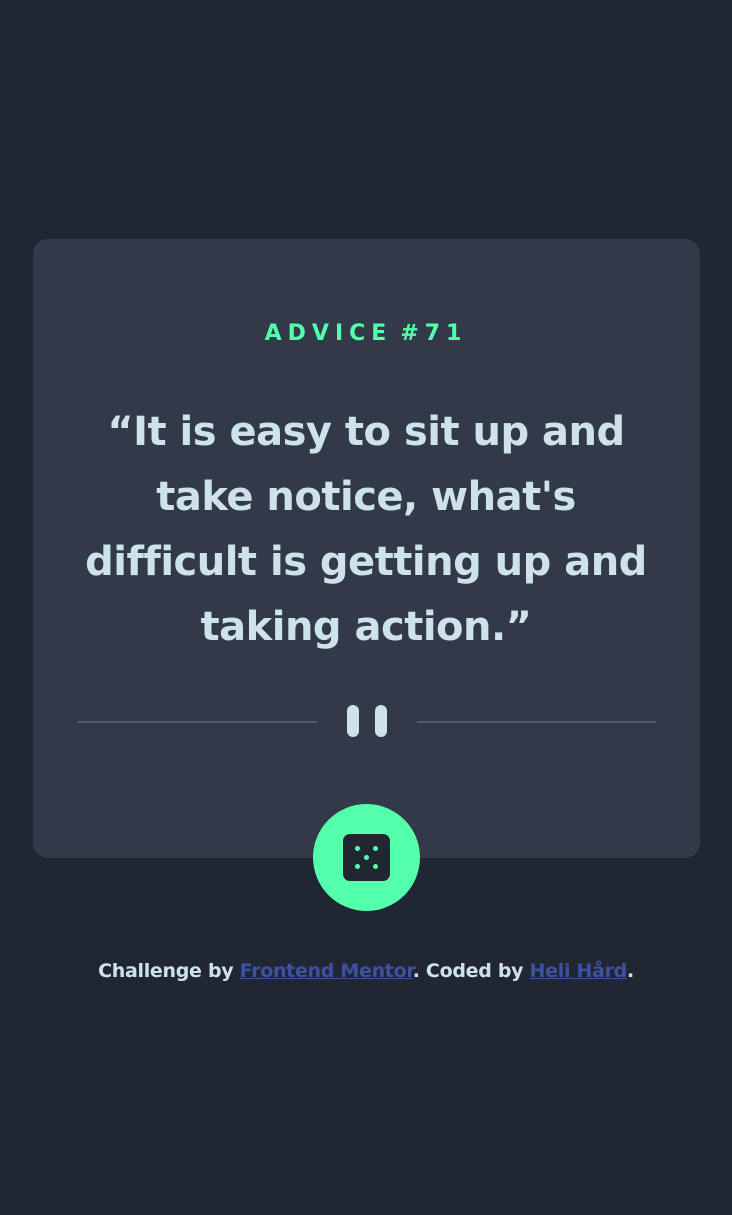 The image size is (732, 1215). I want to click on frontend-mentor-link: Frontend Mentor, so click(326, 971).